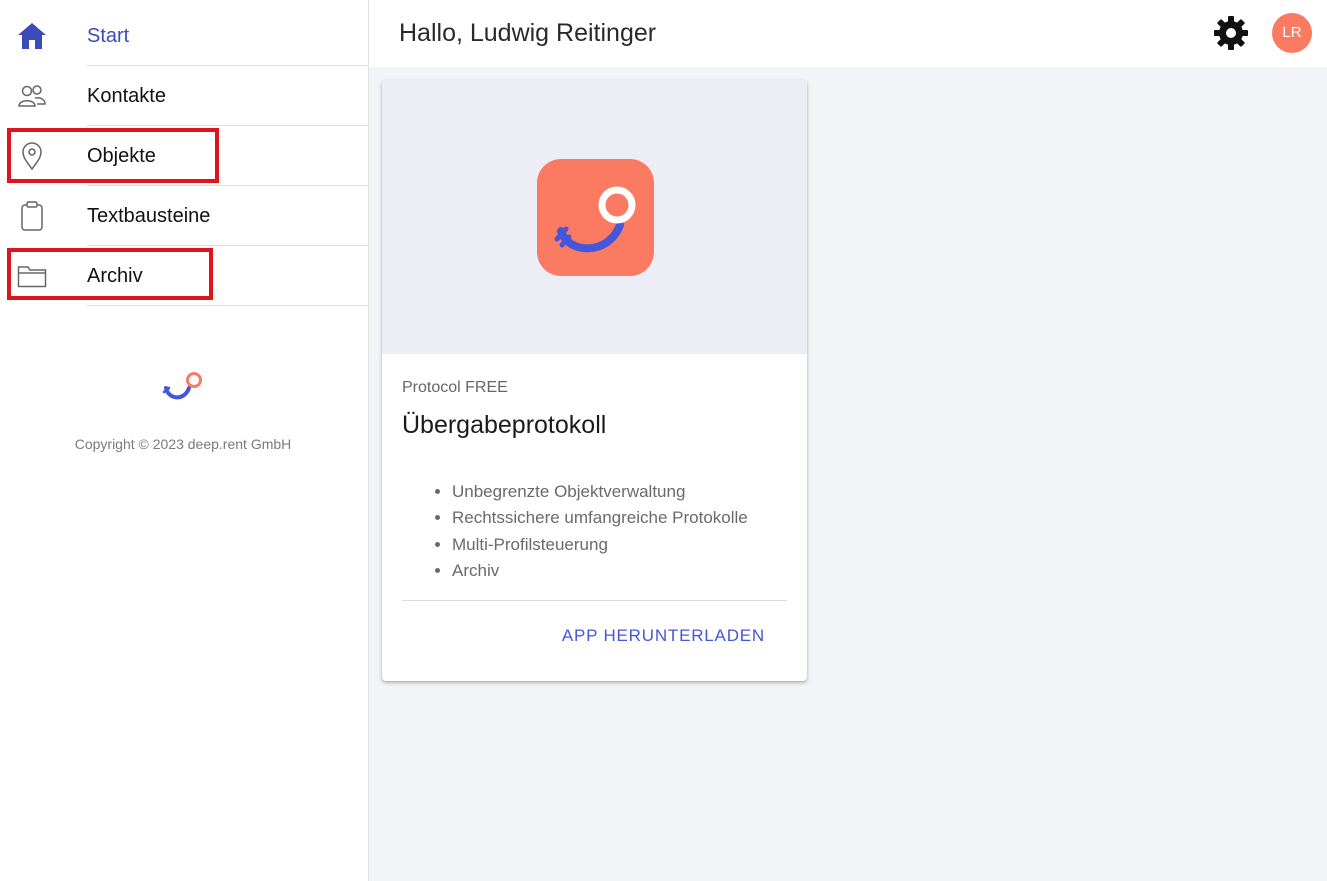 This screenshot has height=881, width=1327. Describe the element at coordinates (184, 36) in the screenshot. I see `sidebar-item-start: Start` at that location.